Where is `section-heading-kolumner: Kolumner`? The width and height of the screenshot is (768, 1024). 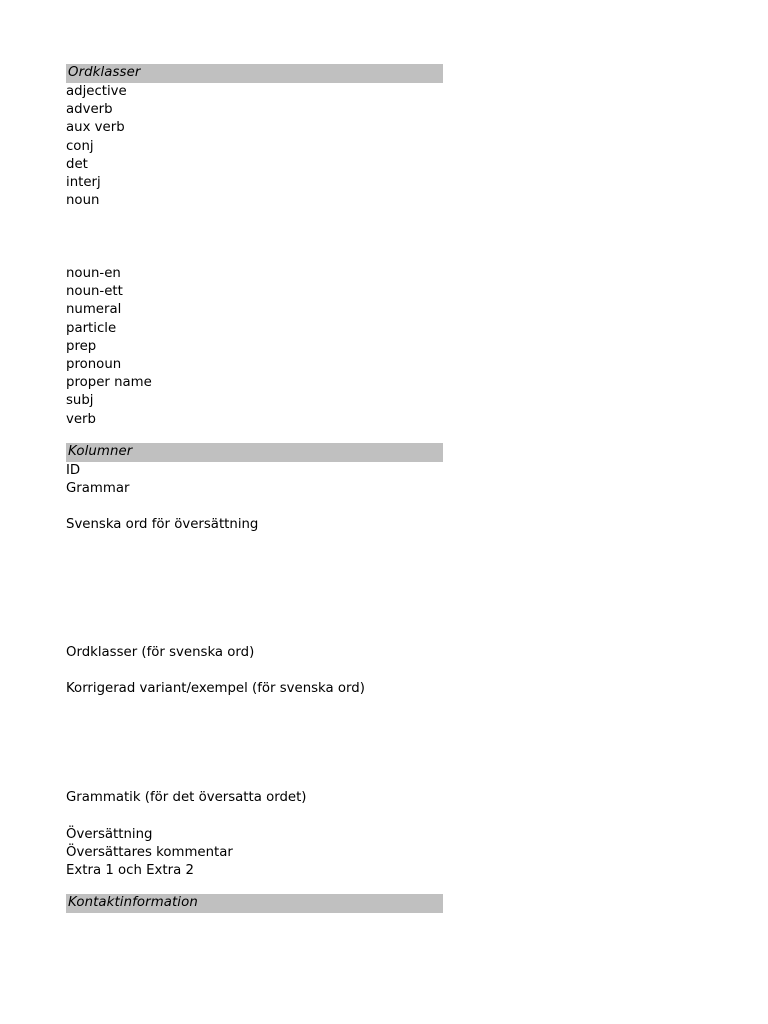 section-heading-kolumner: Kolumner is located at coordinates (254, 452).